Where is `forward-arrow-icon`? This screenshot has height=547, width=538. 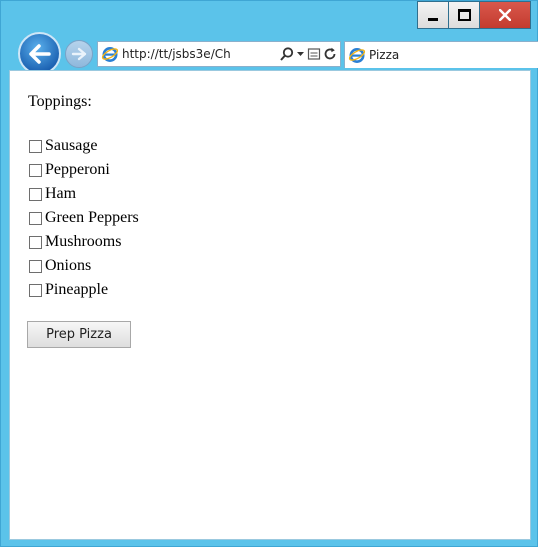
forward-arrow-icon is located at coordinates (79, 54).